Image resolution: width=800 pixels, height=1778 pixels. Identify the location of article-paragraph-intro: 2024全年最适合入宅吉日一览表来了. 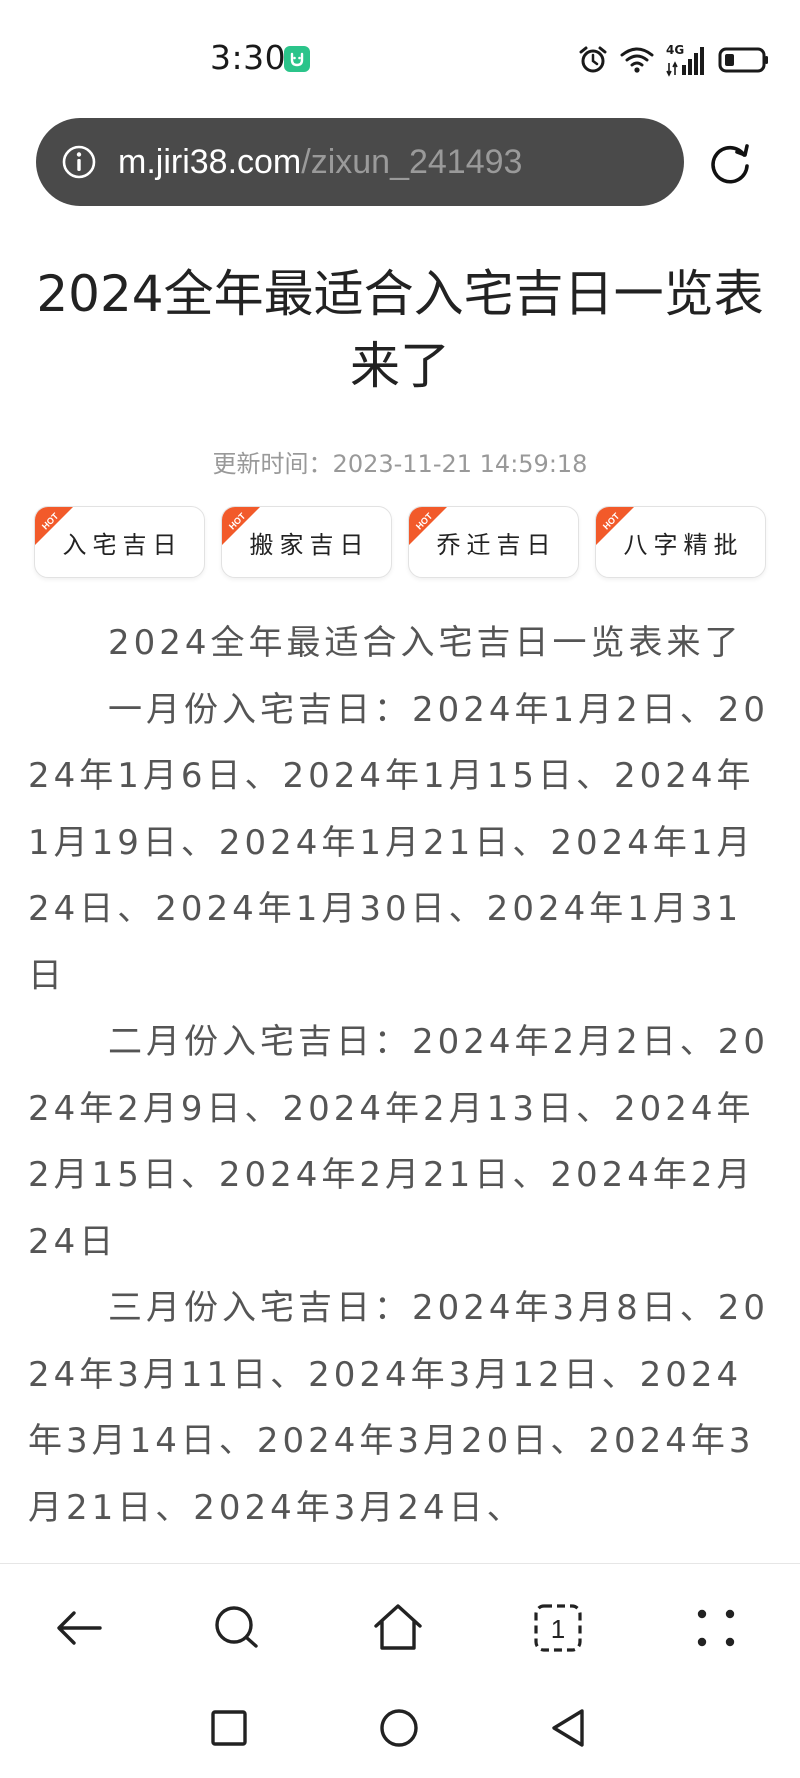
(425, 643).